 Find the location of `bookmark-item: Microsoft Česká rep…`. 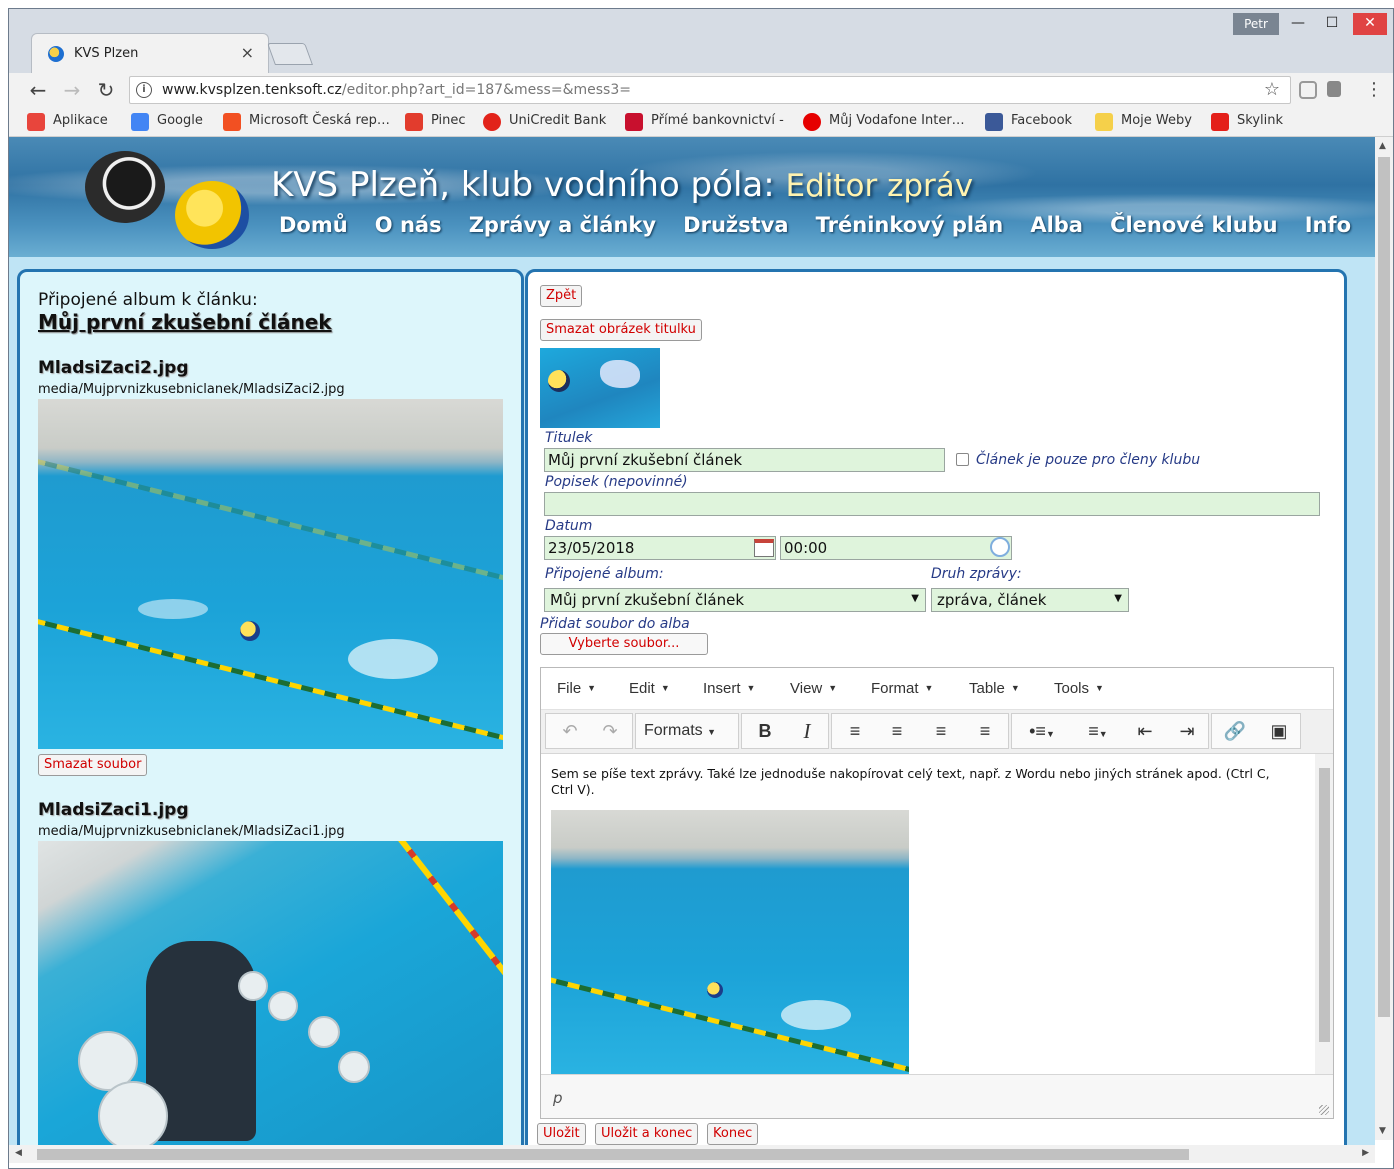

bookmark-item: Microsoft Česká rep… is located at coordinates (319, 120).